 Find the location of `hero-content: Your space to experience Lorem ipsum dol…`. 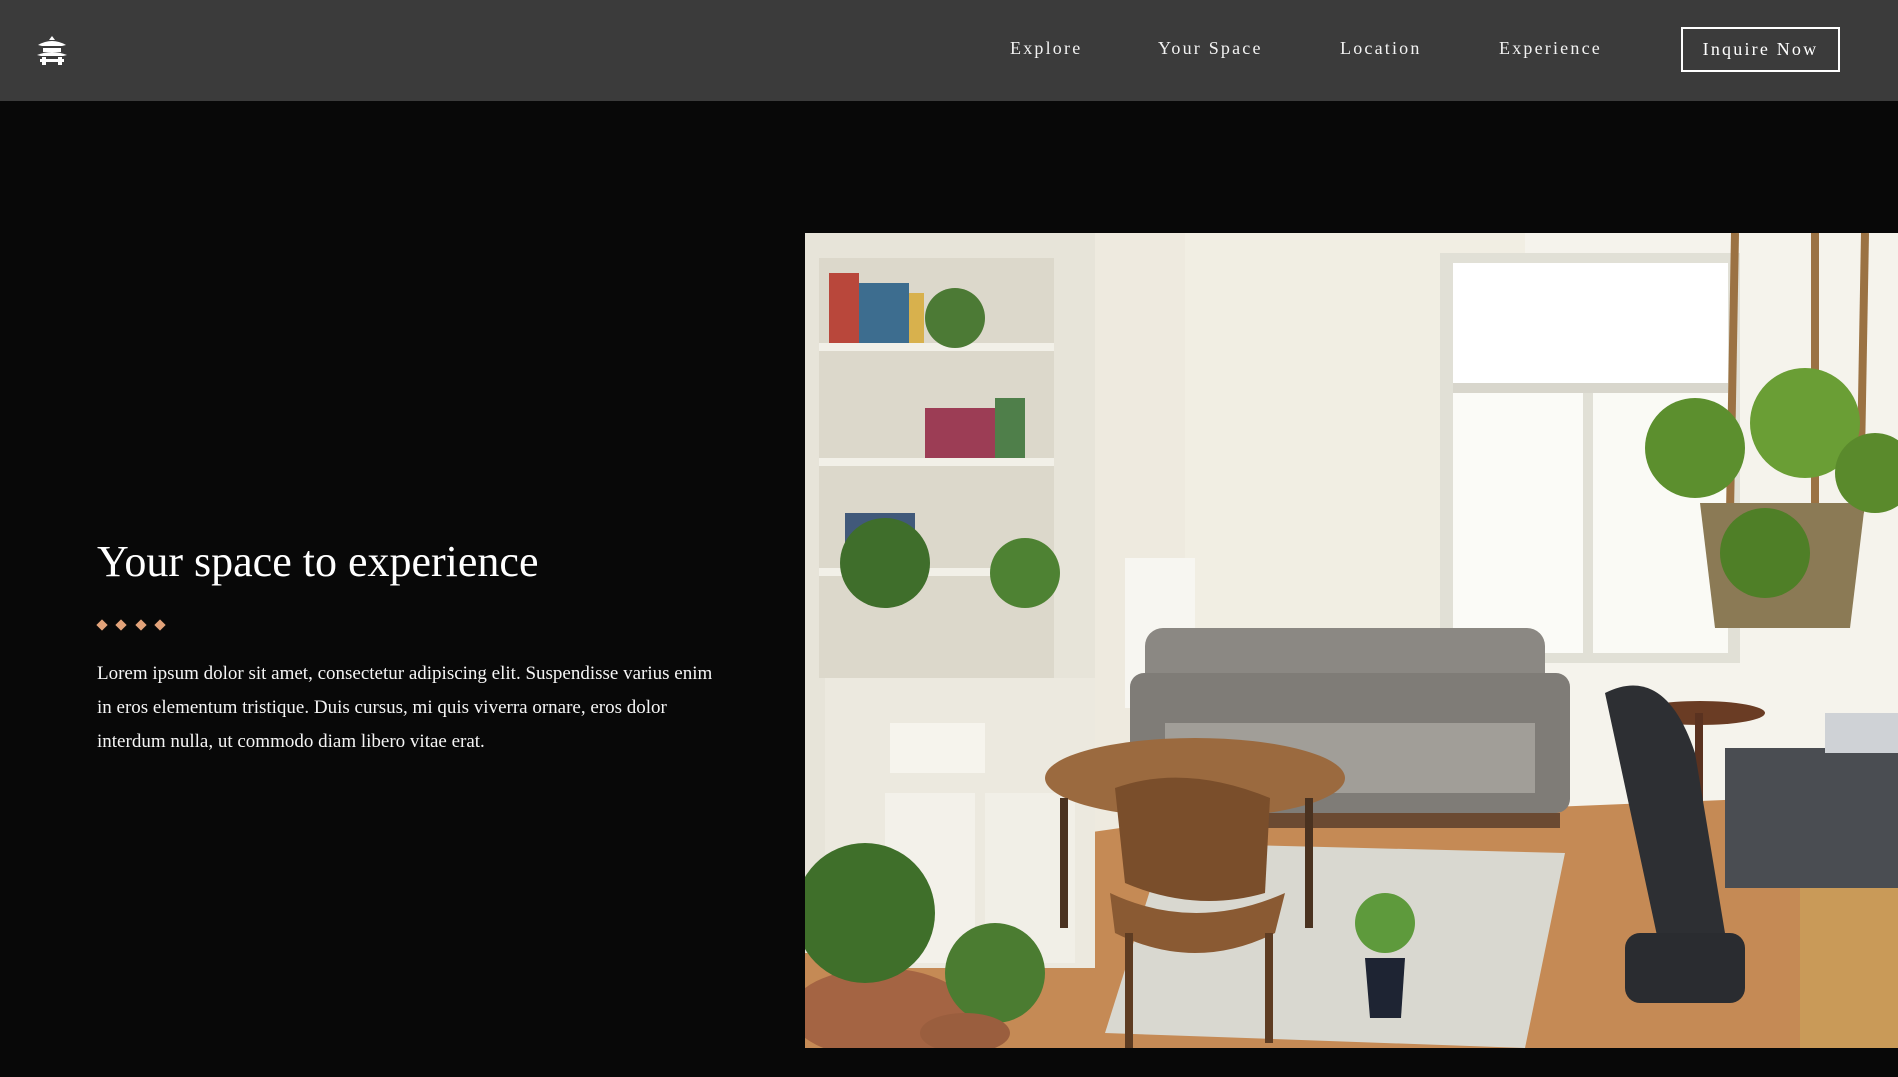

hero-content: Your space to experience Lorem ipsum dol… is located at coordinates (406, 642).